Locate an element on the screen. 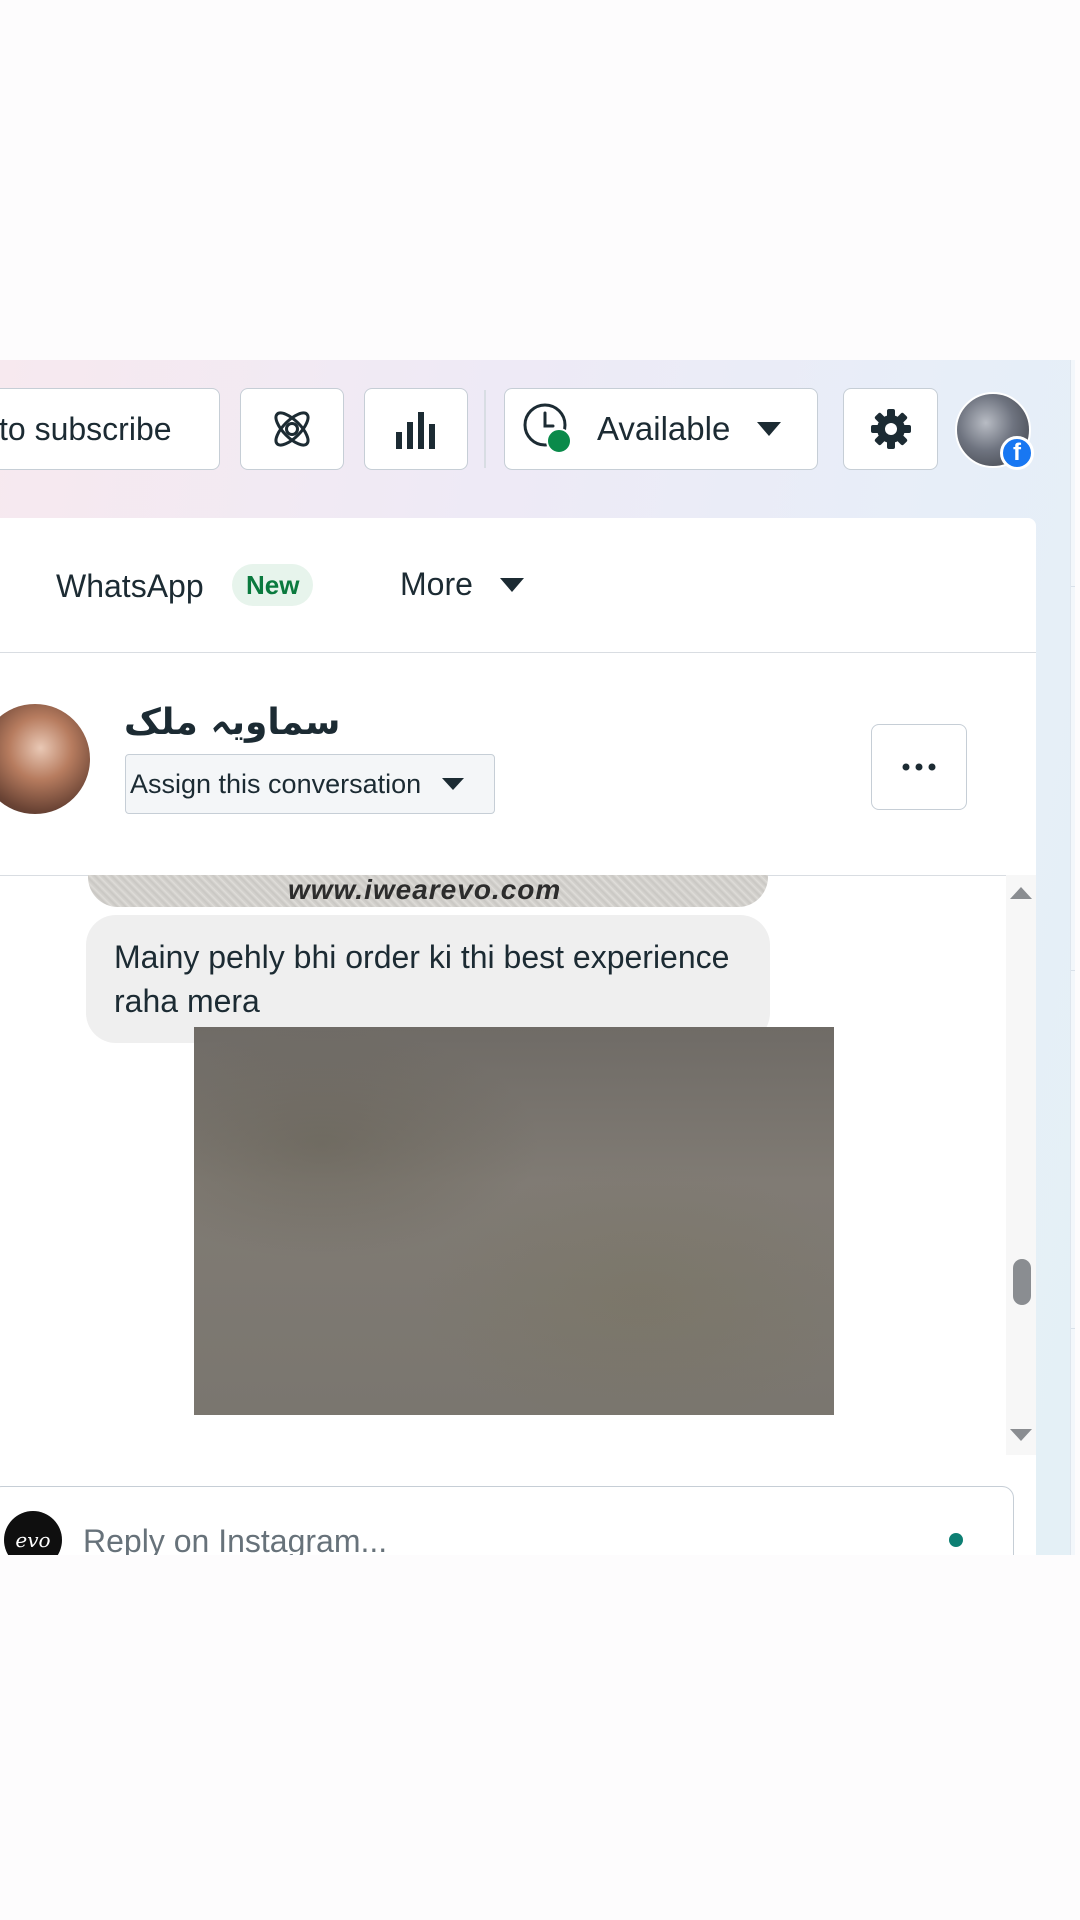  right-rail is located at coordinates (1072, 957).